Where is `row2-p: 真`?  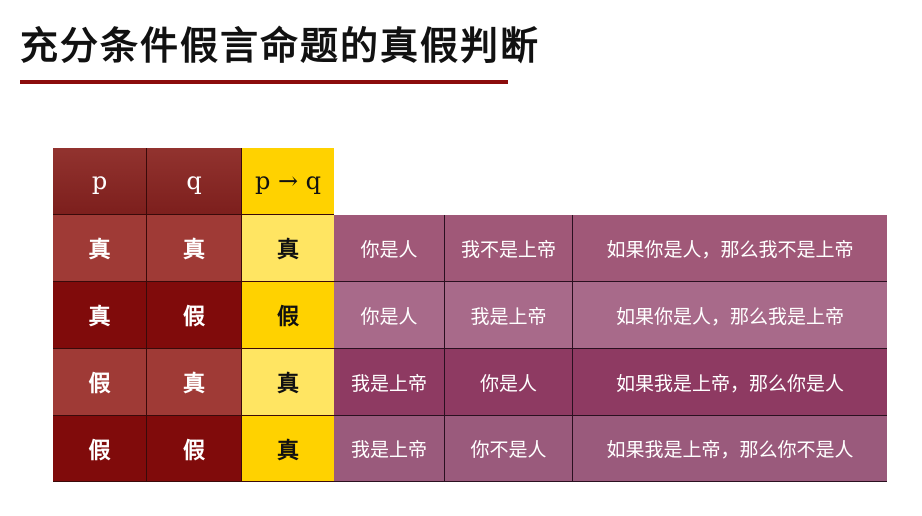 row2-p: 真 is located at coordinates (100, 315).